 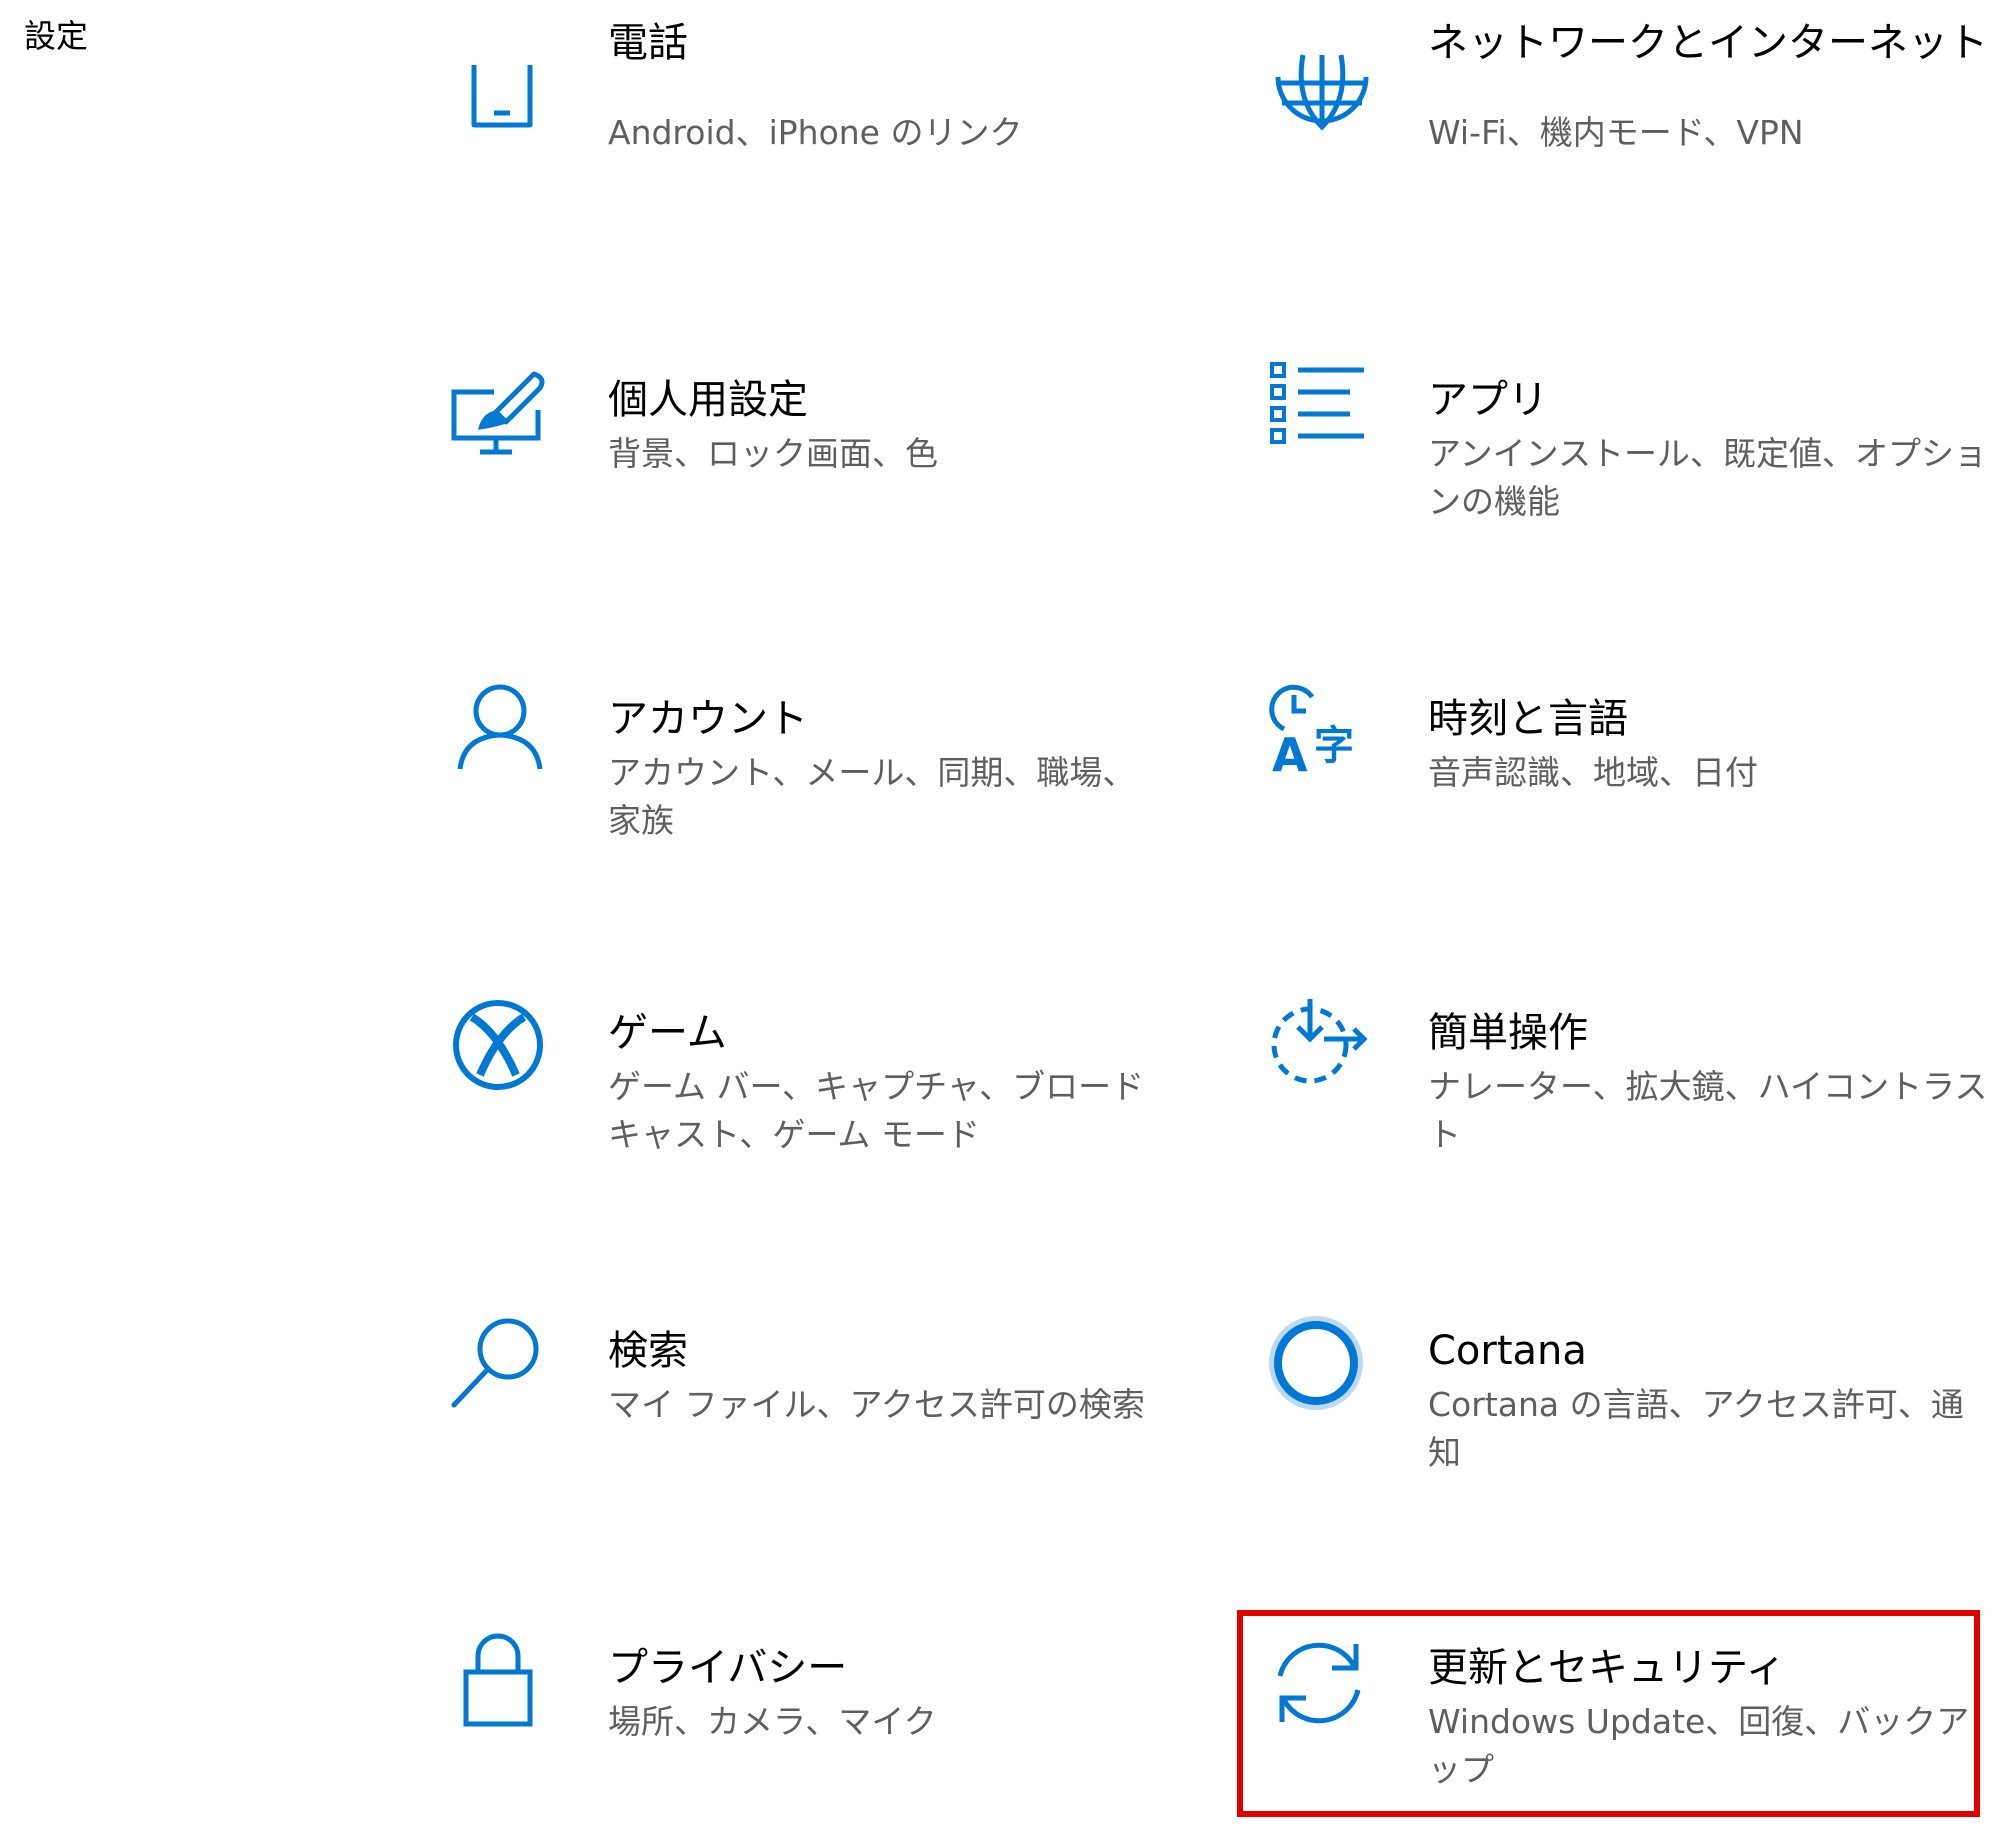 What do you see at coordinates (1696, 1428) in the screenshot?
I see `tile-description: Cortana の言語、アクセス許可、通知` at bounding box center [1696, 1428].